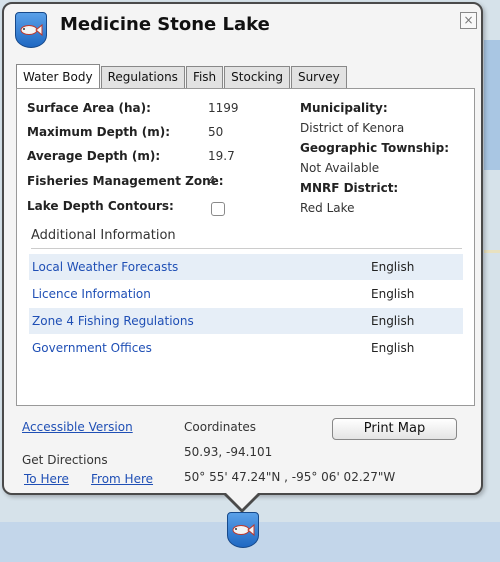 The width and height of the screenshot is (500, 562). What do you see at coordinates (212, 181) in the screenshot?
I see `fmz-value: 4` at bounding box center [212, 181].